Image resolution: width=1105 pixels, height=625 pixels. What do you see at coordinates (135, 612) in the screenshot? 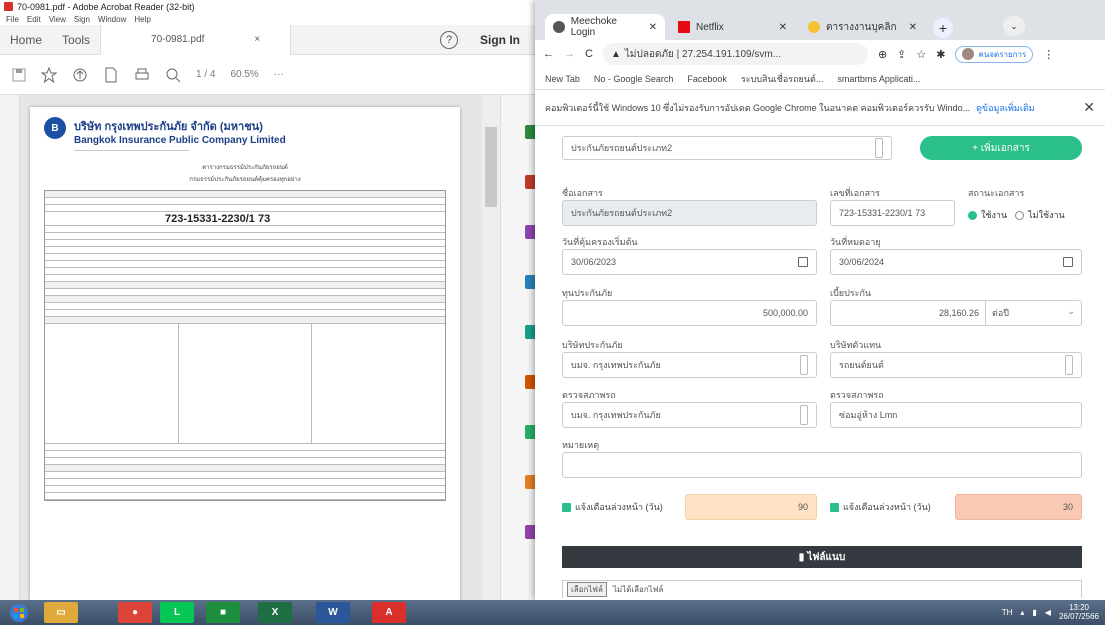
I see `taskbar-chrome: ●` at bounding box center [135, 612].